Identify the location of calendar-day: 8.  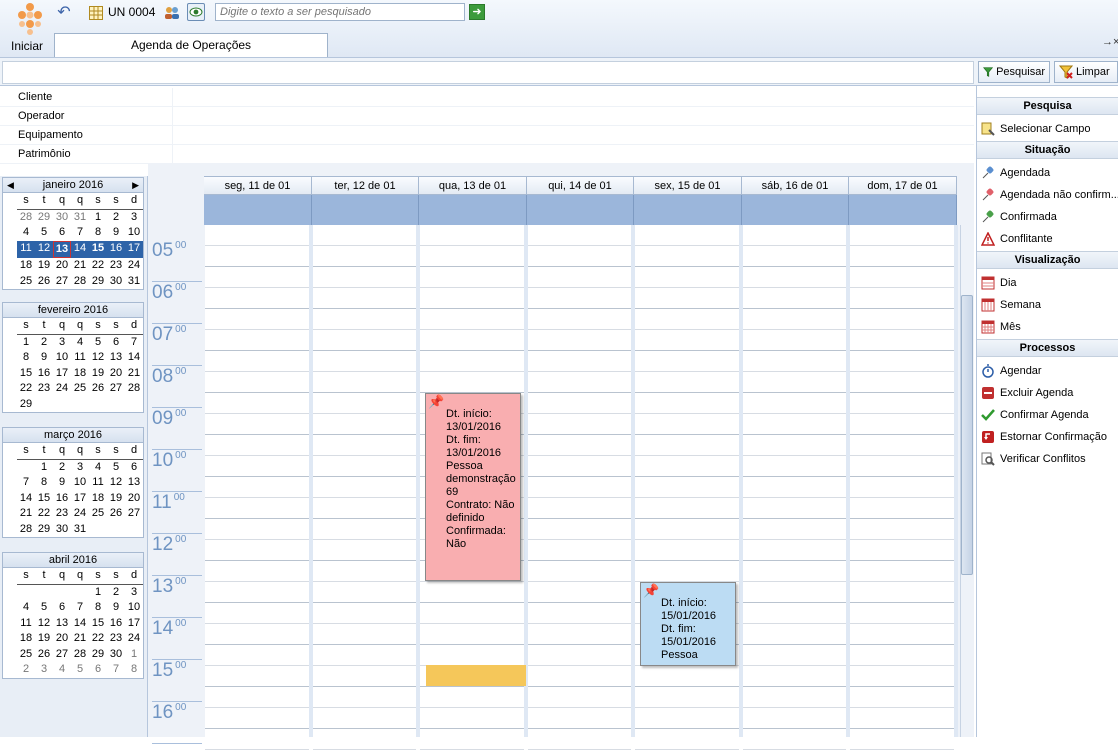
(134, 670).